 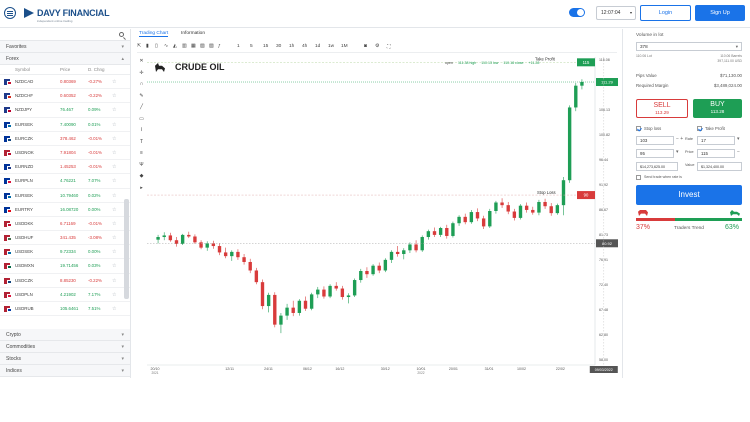 What do you see at coordinates (665, 13) in the screenshot?
I see `login-button: Login` at bounding box center [665, 13].